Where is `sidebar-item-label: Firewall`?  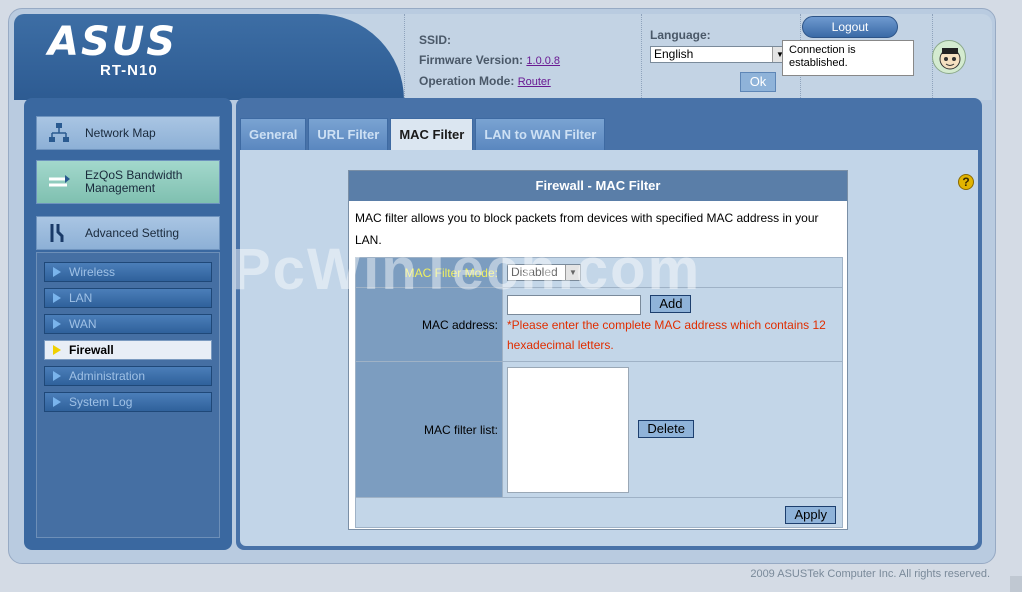 sidebar-item-label: Firewall is located at coordinates (91, 350).